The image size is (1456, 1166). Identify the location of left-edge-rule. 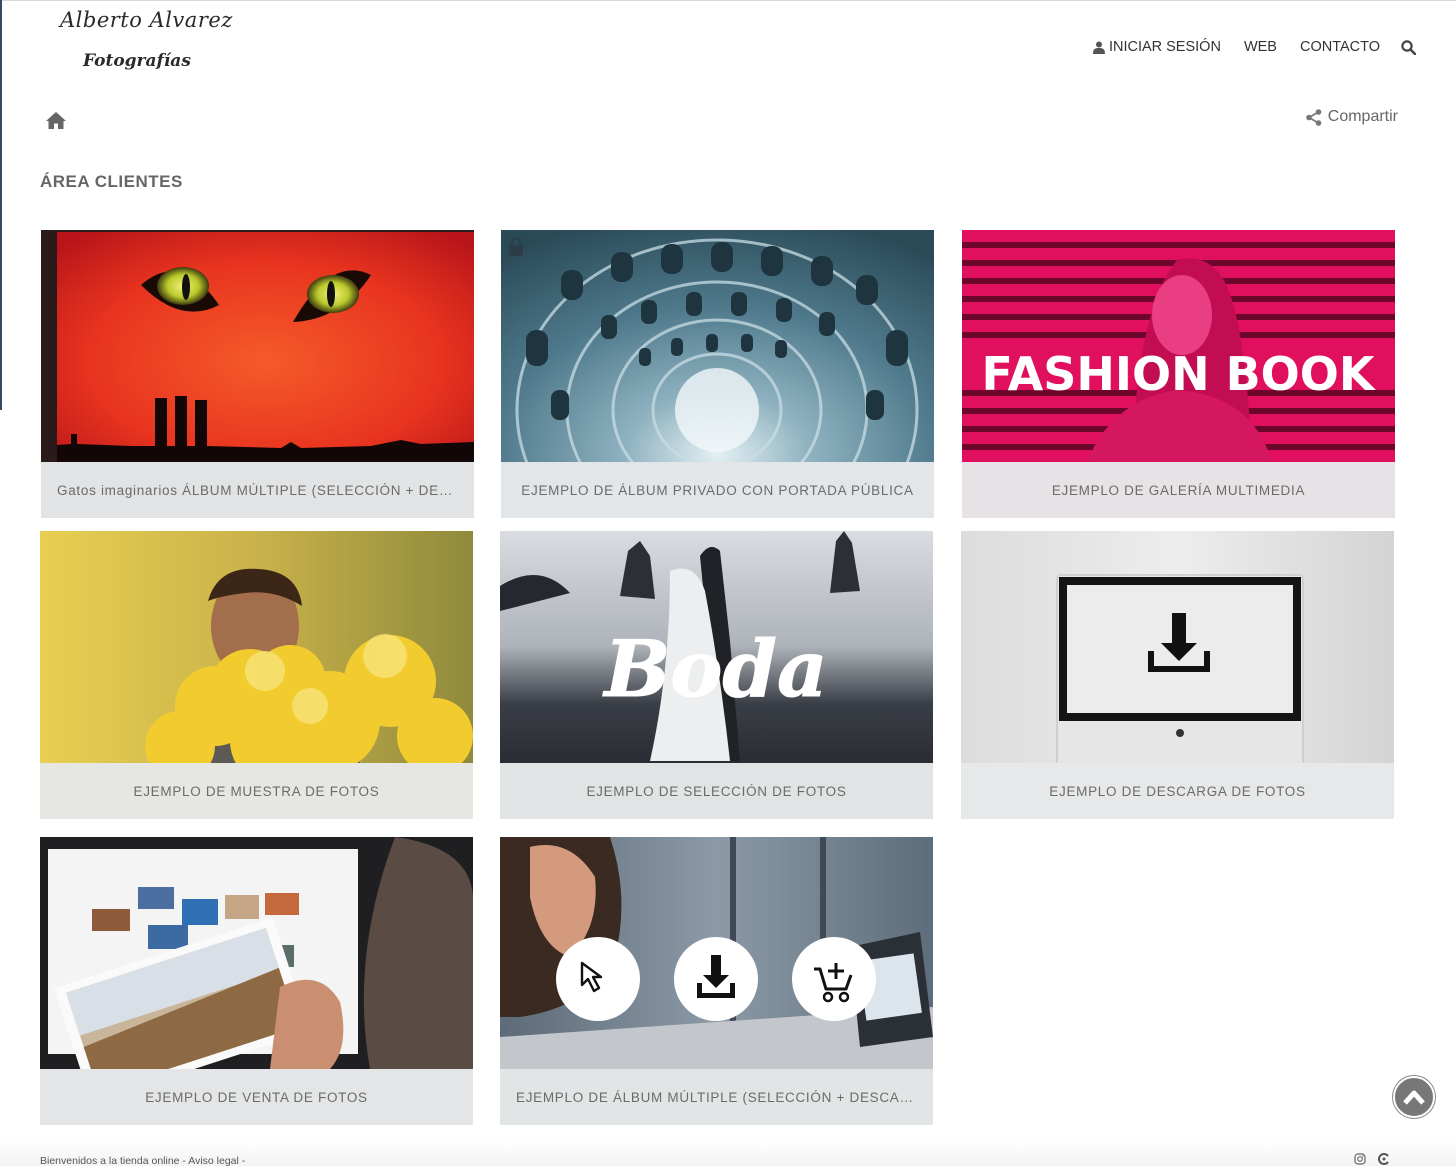
(1, 205).